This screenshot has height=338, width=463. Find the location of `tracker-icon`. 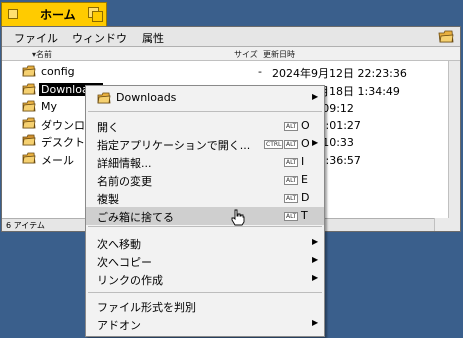

tracker-icon is located at coordinates (446, 36).